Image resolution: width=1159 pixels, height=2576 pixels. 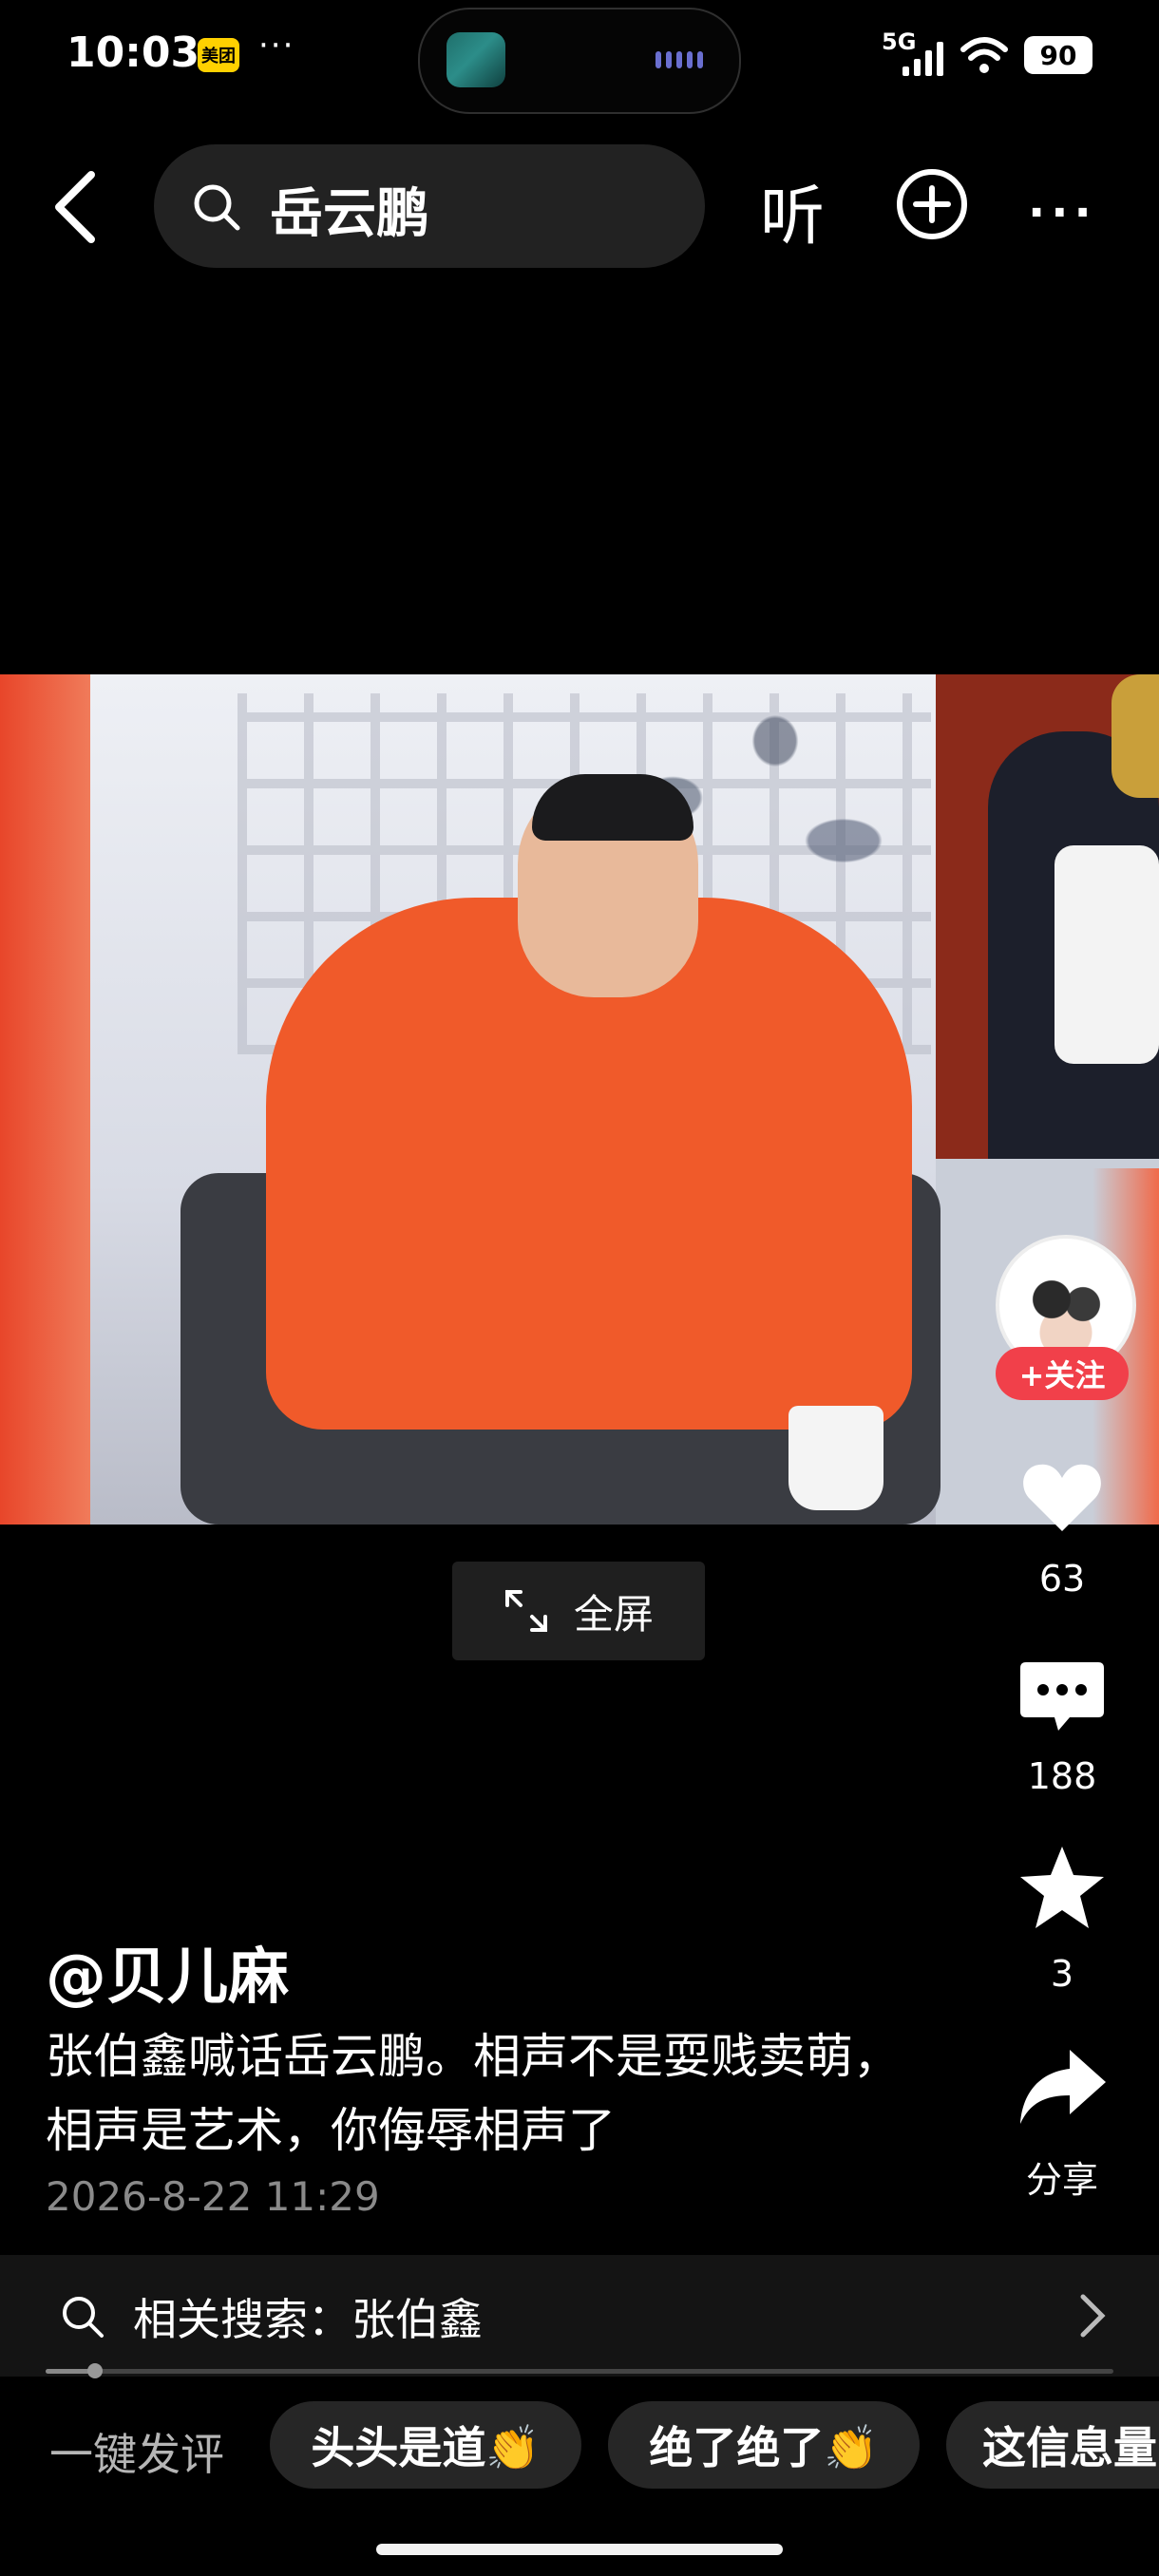 I want to click on fullscreen-button: 全屏, so click(x=578, y=1611).